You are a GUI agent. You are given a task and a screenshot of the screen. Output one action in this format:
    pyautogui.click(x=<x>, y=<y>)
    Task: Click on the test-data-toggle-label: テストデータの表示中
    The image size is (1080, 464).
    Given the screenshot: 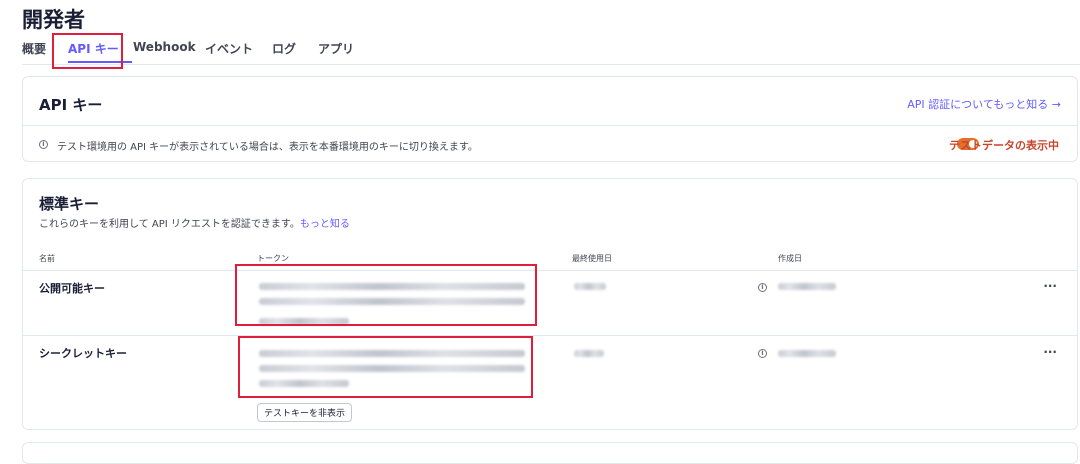 What is the action you would take?
    pyautogui.click(x=1004, y=145)
    